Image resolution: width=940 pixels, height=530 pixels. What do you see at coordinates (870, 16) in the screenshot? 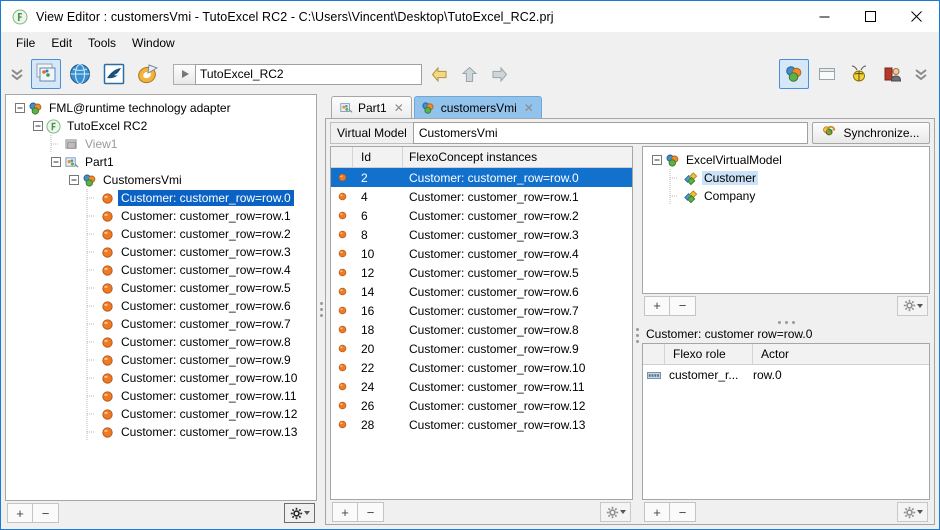
I see `maximize-button` at bounding box center [870, 16].